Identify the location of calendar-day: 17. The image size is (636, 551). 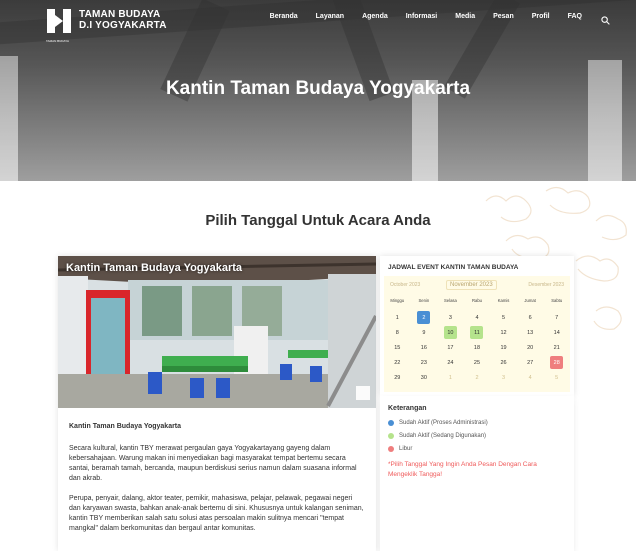
(450, 347).